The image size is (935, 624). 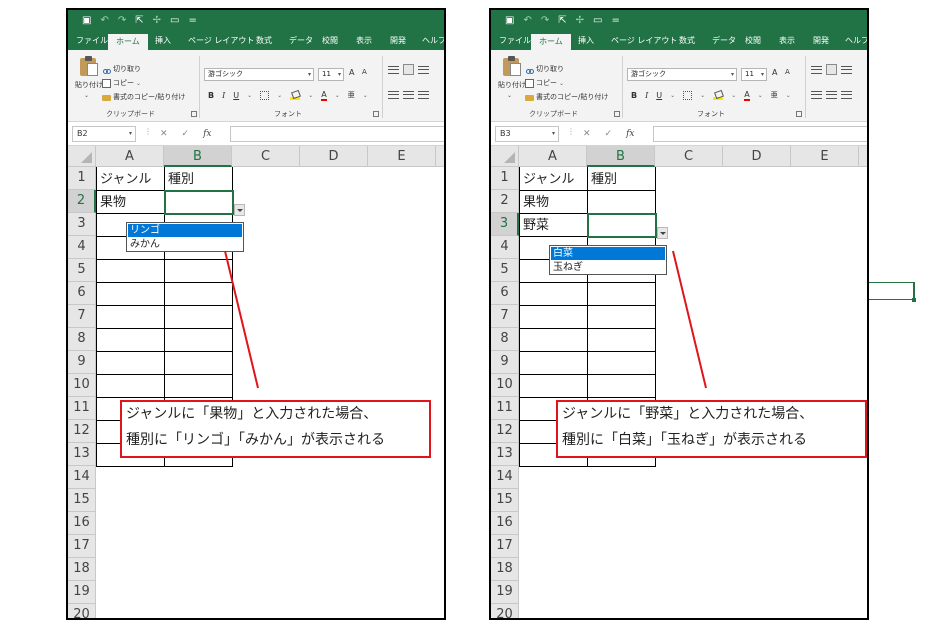 What do you see at coordinates (505, 156) in the screenshot?
I see `select-all-button` at bounding box center [505, 156].